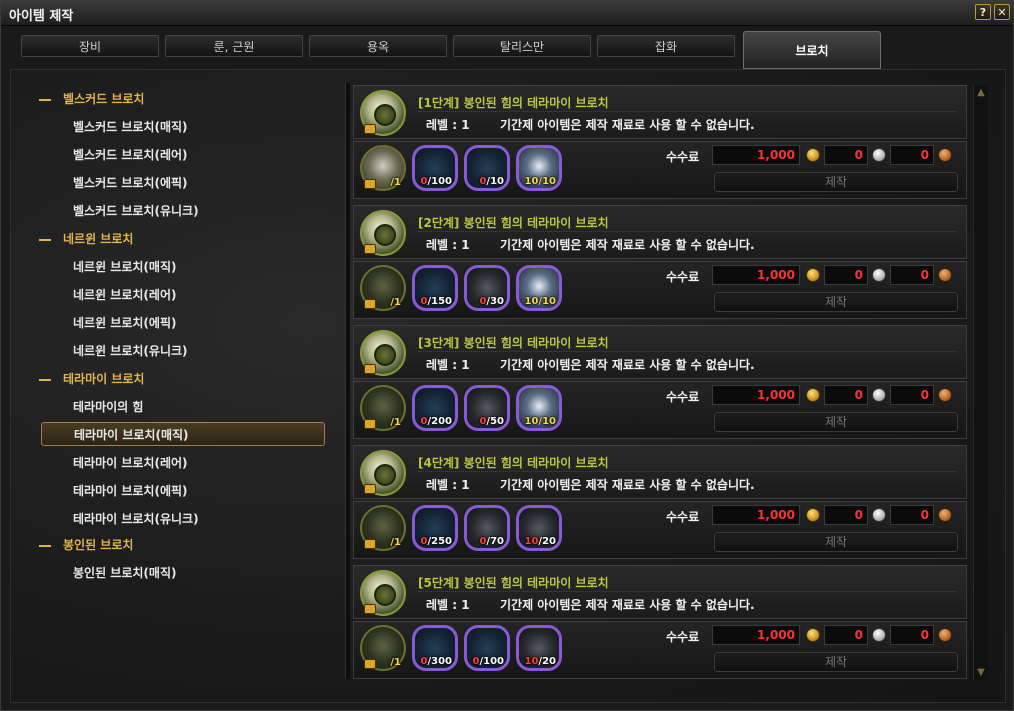 This screenshot has width=1014, height=711. What do you see at coordinates (124, 323) in the screenshot?
I see `sidebar-item-nerwin-epic: 네르윈 브로치(에픽)` at bounding box center [124, 323].